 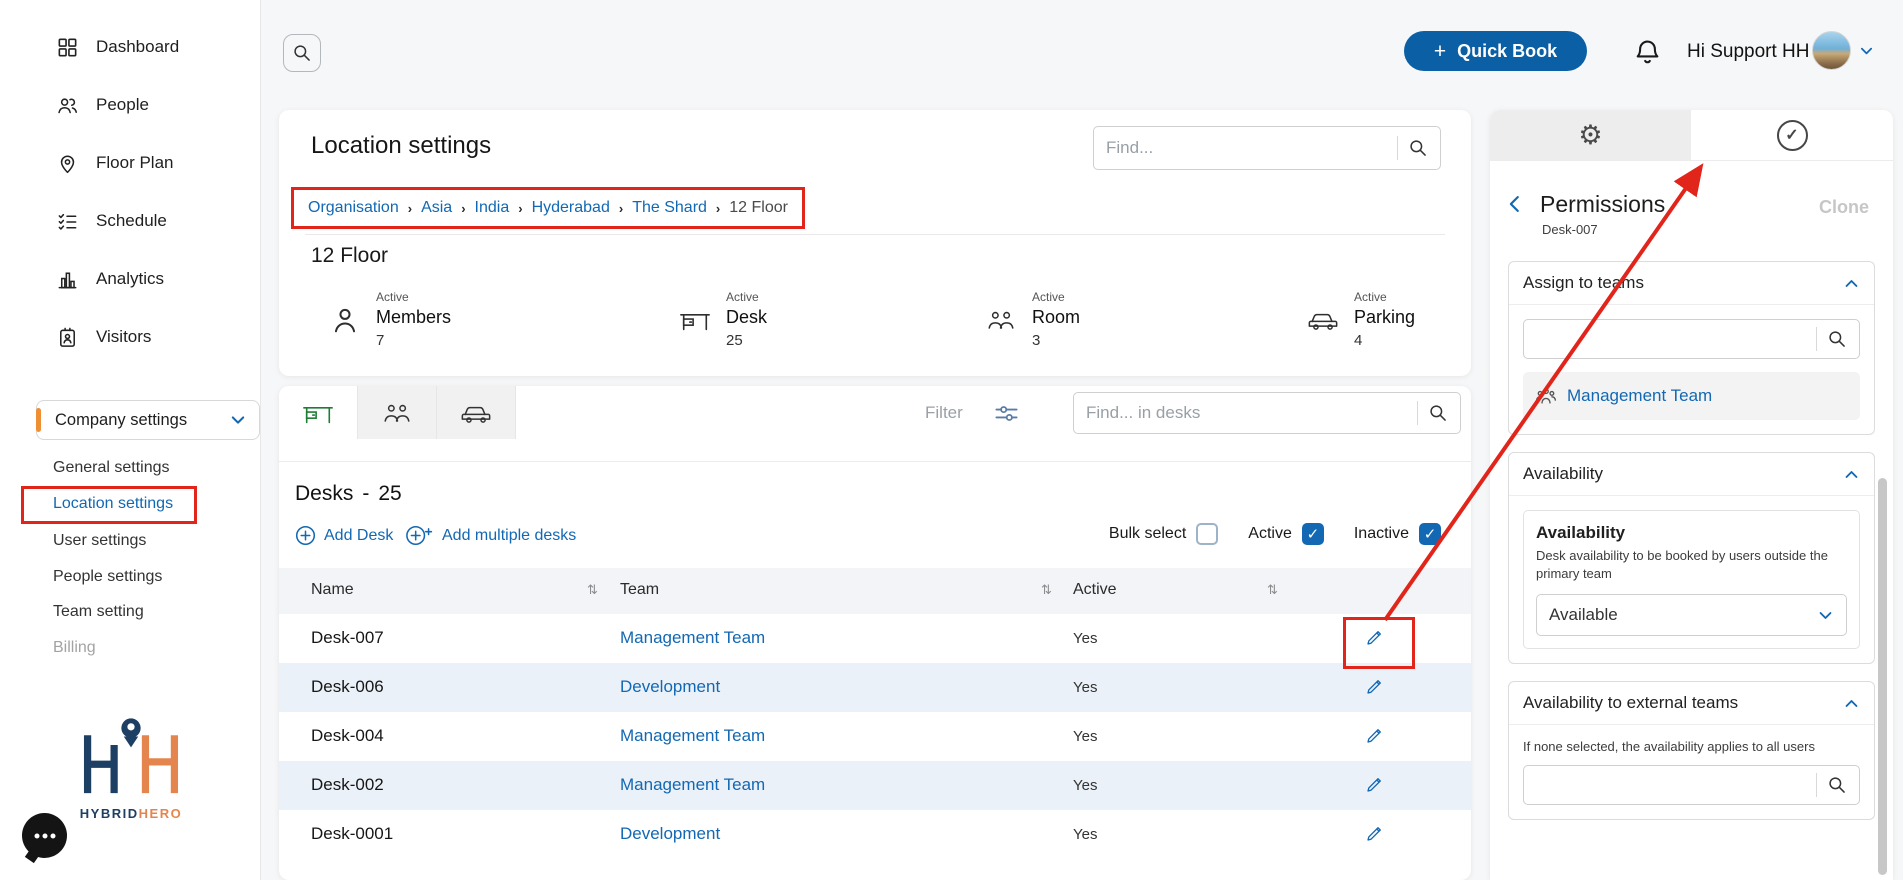 What do you see at coordinates (1691, 704) in the screenshot?
I see `external-teams-header: Availability to external teams` at bounding box center [1691, 704].